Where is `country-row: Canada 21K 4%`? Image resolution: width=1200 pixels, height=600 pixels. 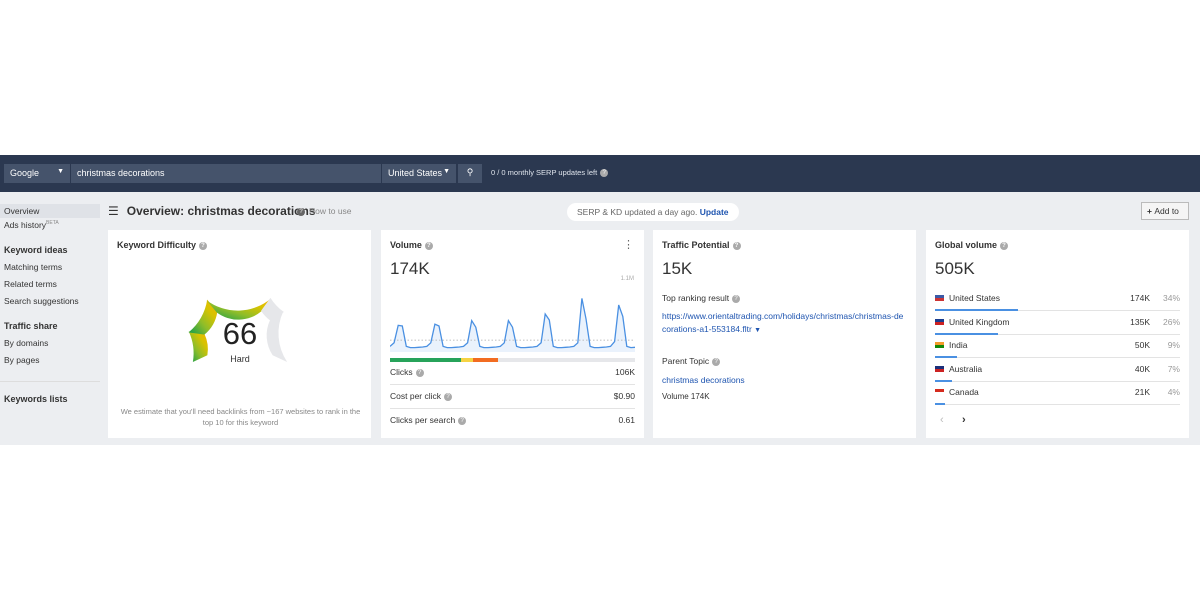
country-row: Canada 21K 4% is located at coordinates (1057, 393).